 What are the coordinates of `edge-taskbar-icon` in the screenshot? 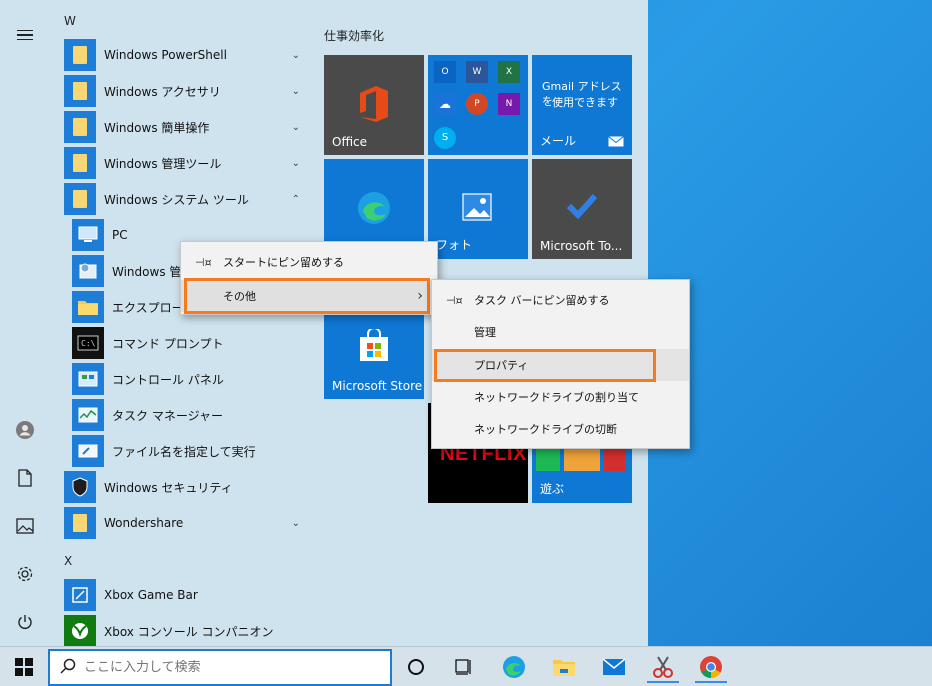 It's located at (514, 667).